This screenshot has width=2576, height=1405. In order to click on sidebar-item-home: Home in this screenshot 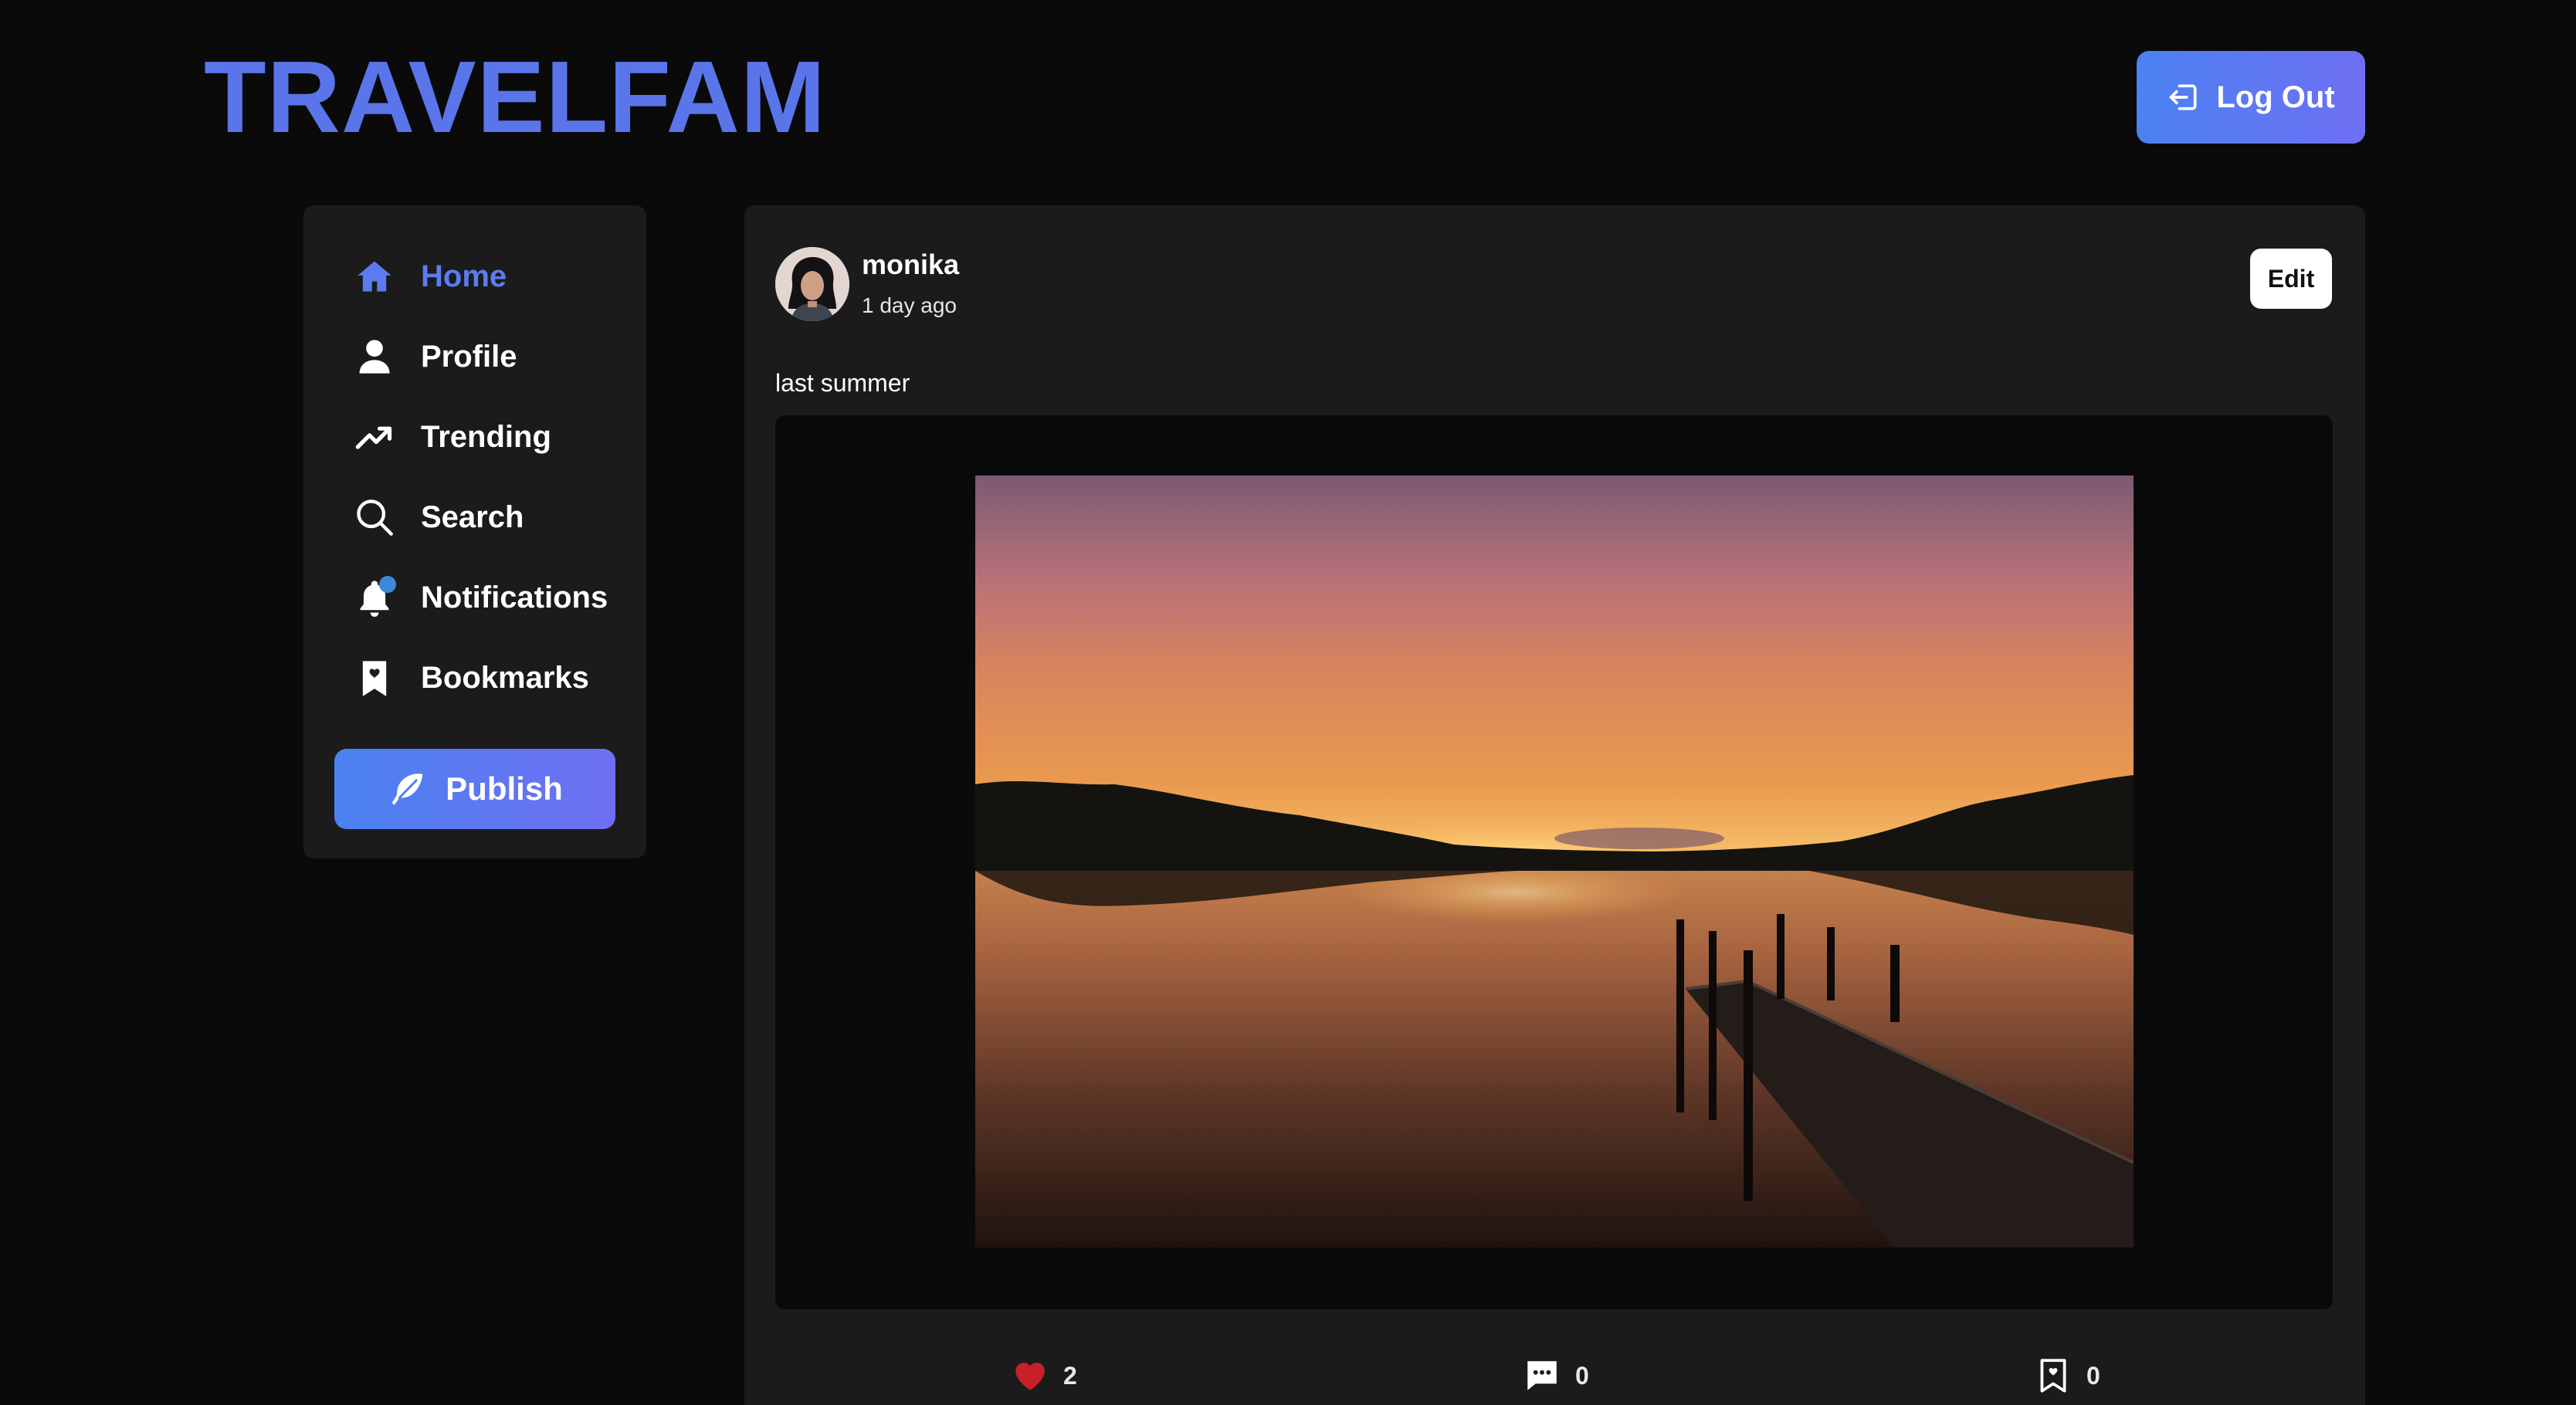, I will do `click(429, 277)`.